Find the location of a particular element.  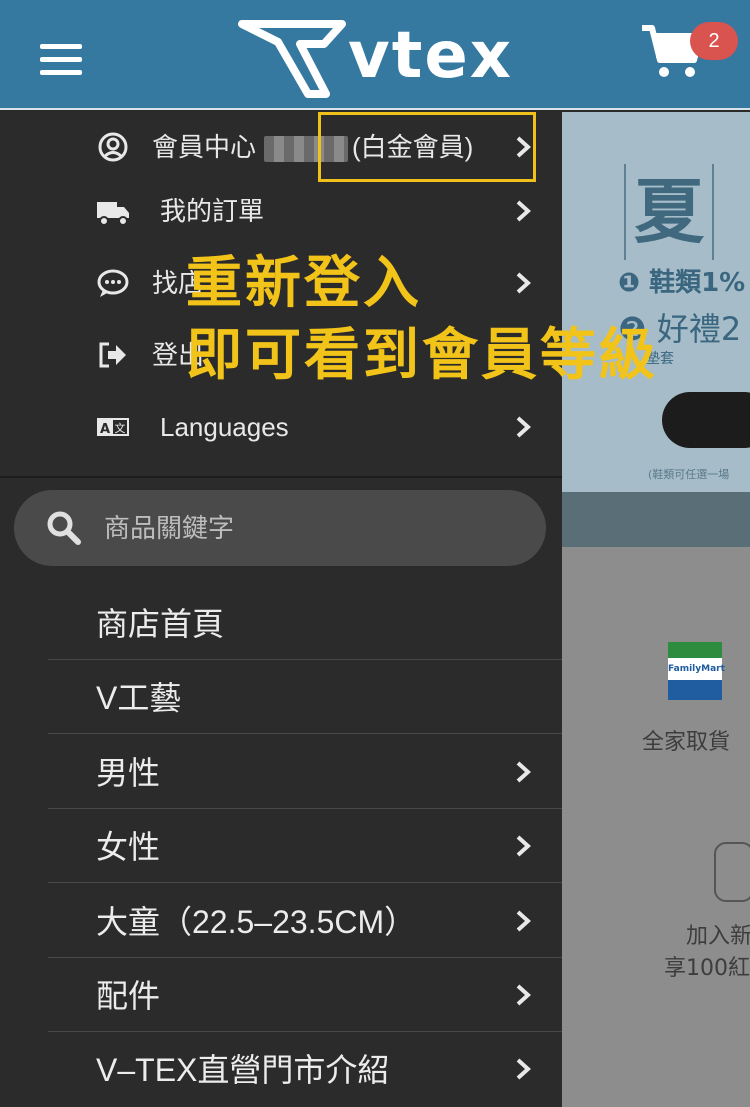

sign-out-icon is located at coordinates (112, 355).